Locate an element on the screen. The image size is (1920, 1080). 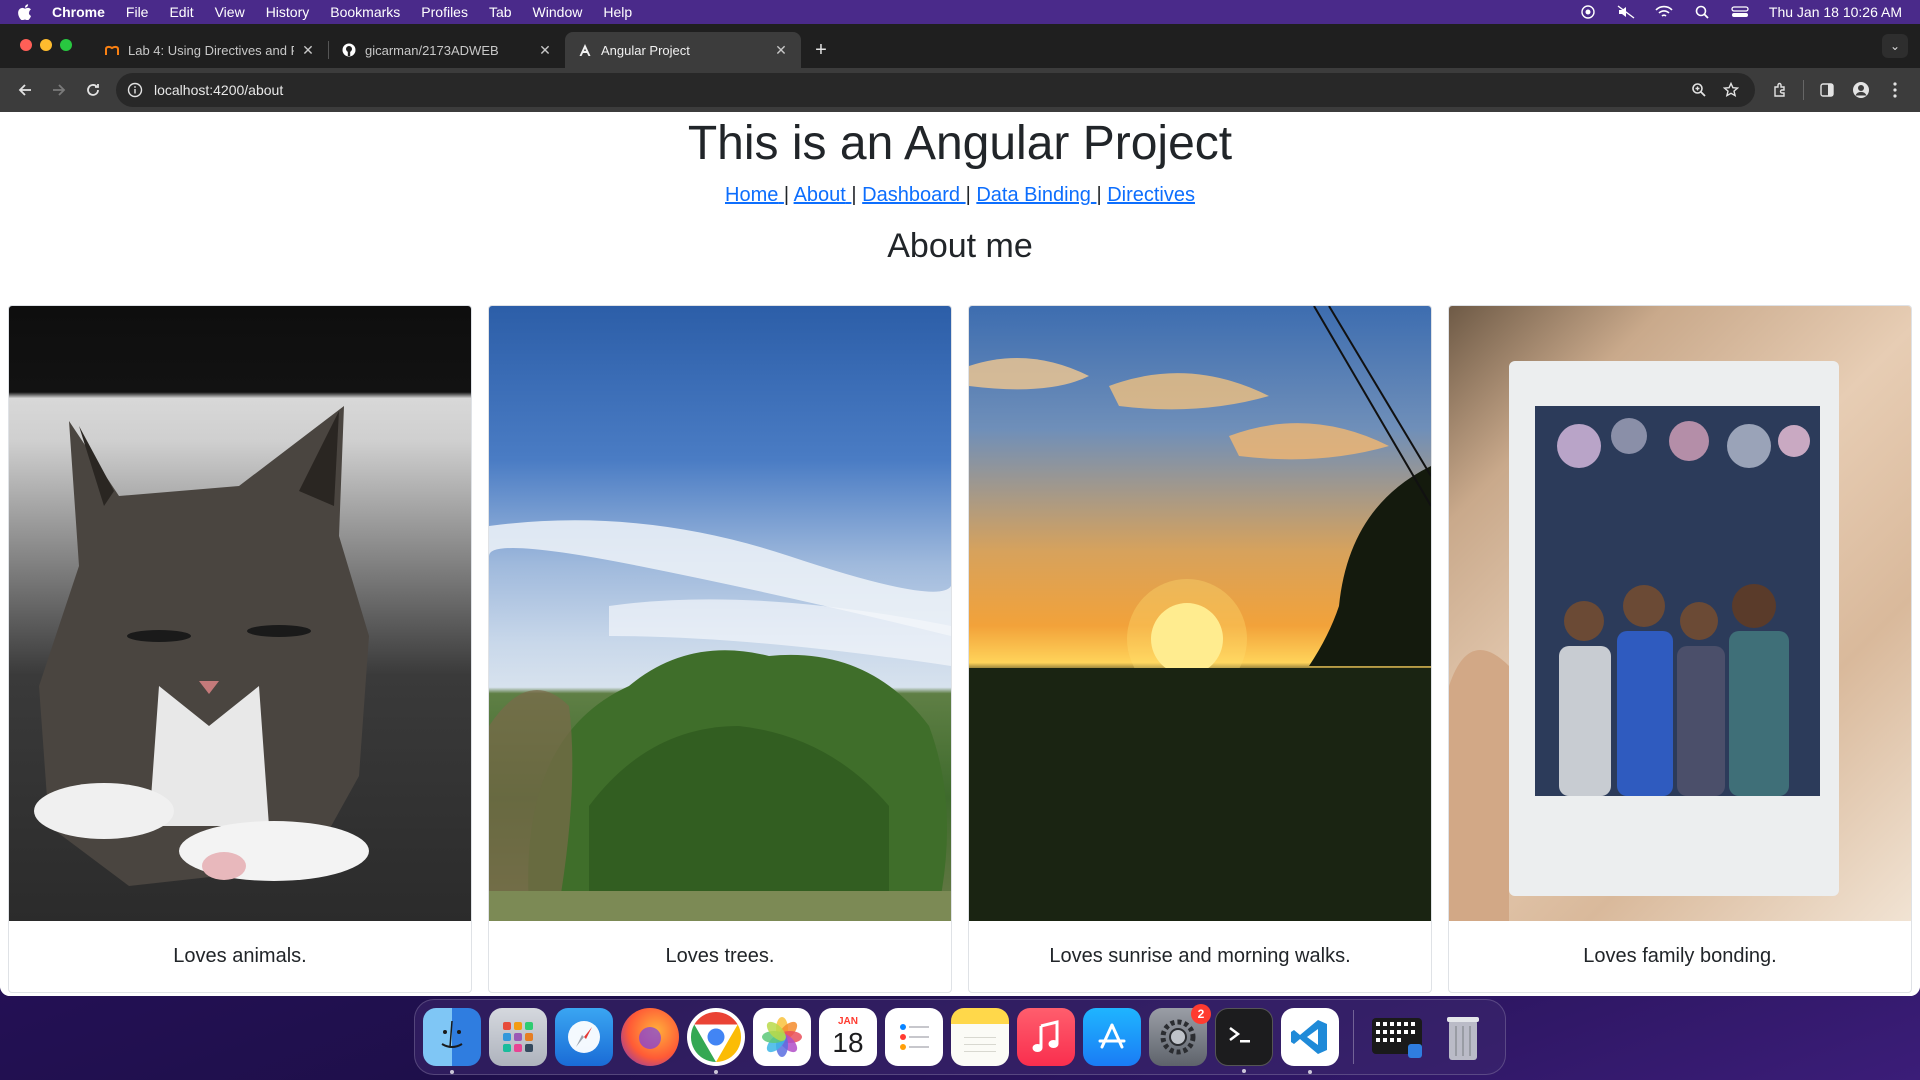
vpn-icon is located at coordinates (1588, 12).